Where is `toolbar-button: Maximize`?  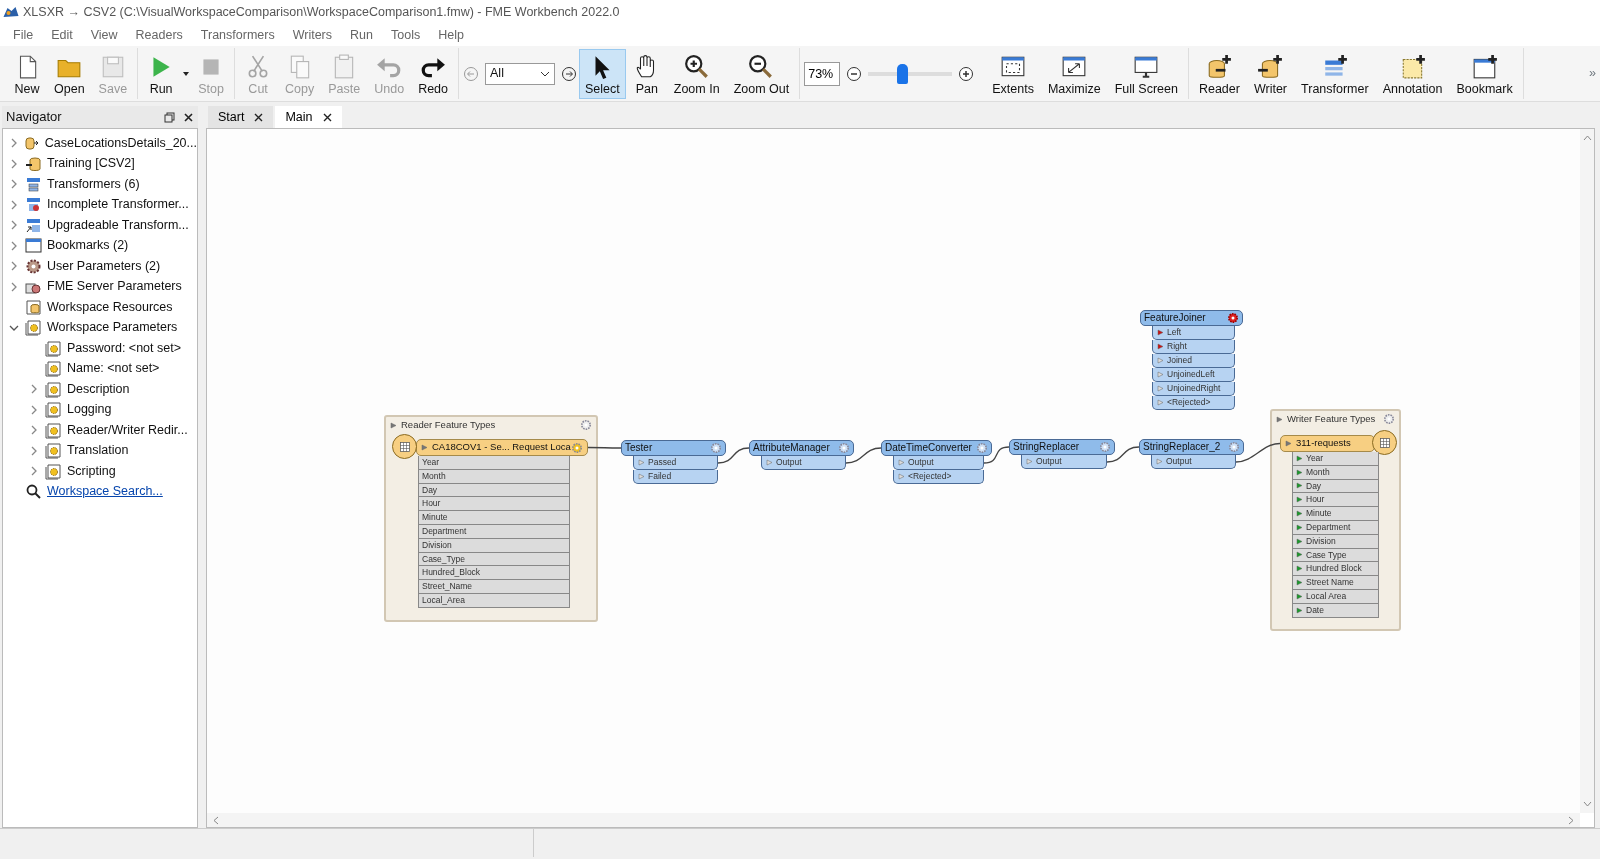 toolbar-button: Maximize is located at coordinates (1074, 73).